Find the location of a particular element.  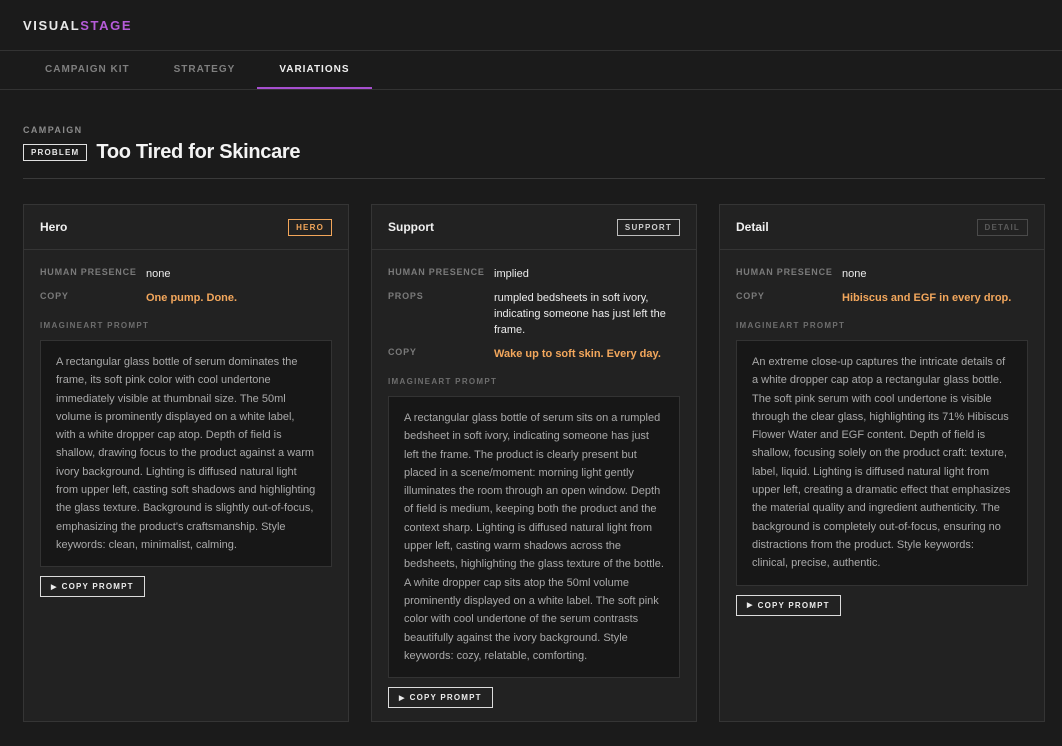

top-bar: VISUALSTAGE is located at coordinates (531, 25).